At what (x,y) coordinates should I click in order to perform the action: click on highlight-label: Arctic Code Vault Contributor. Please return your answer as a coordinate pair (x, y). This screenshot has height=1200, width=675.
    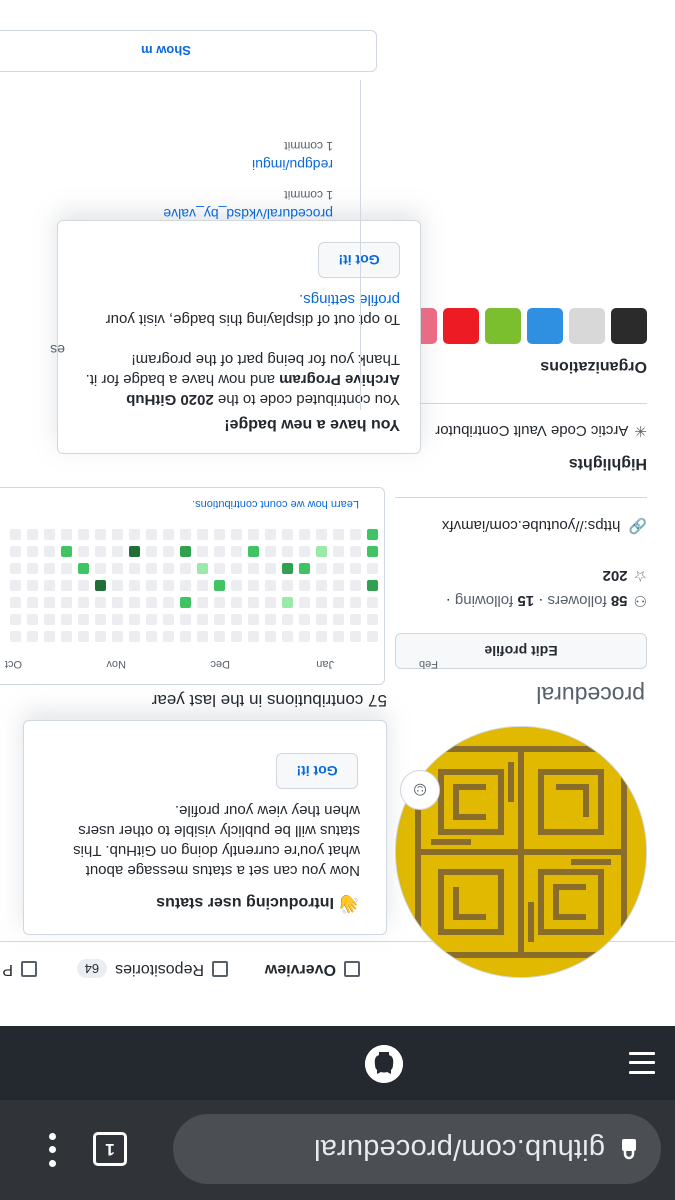
    Looking at the image, I should click on (531, 431).